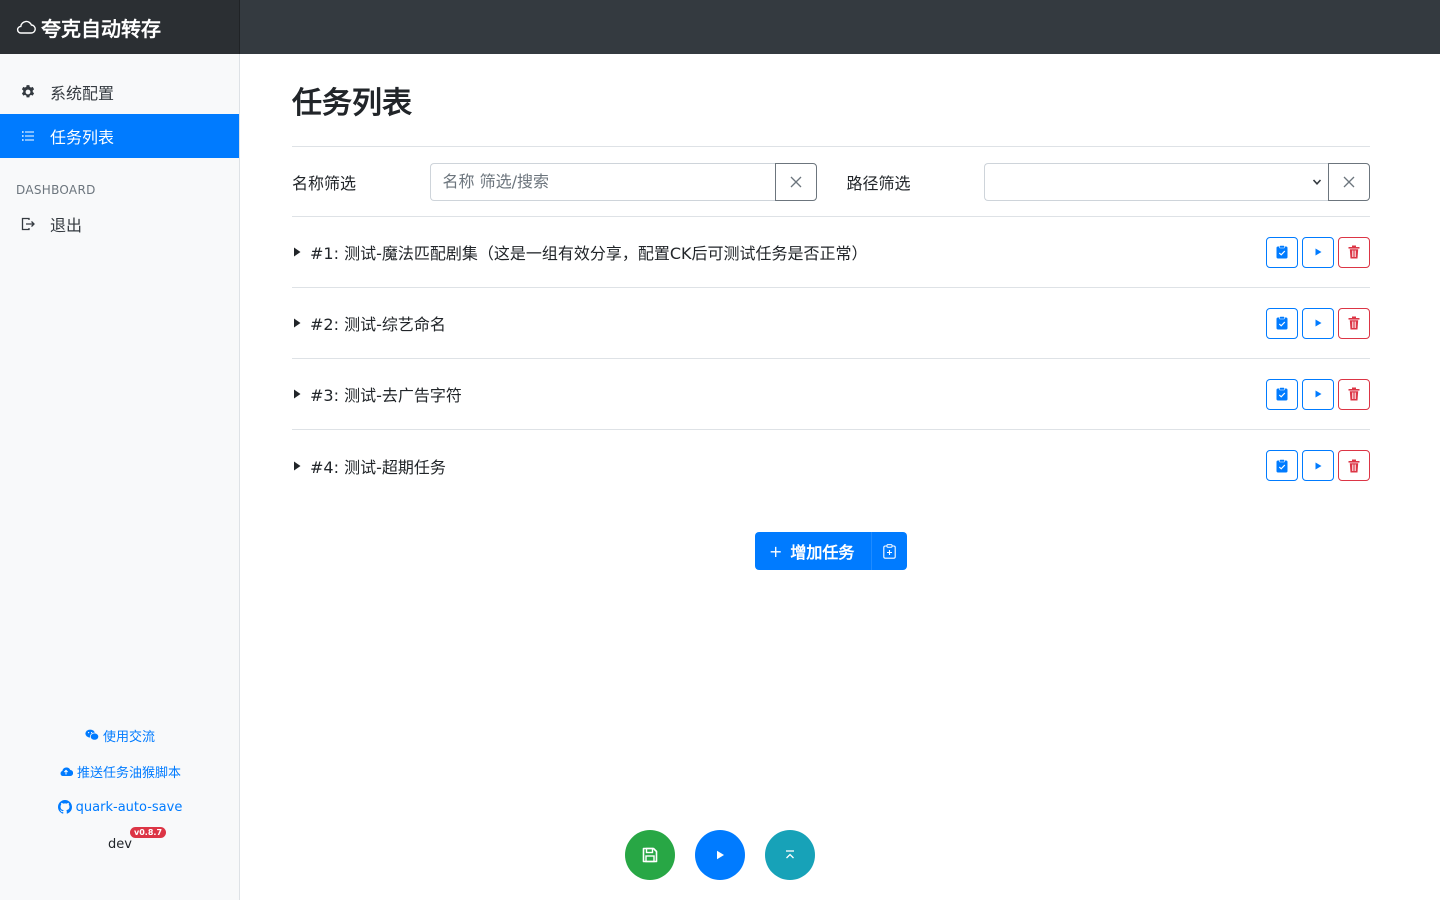 The image size is (1440, 900). Describe the element at coordinates (28, 224) in the screenshot. I see `logout-icon` at that location.